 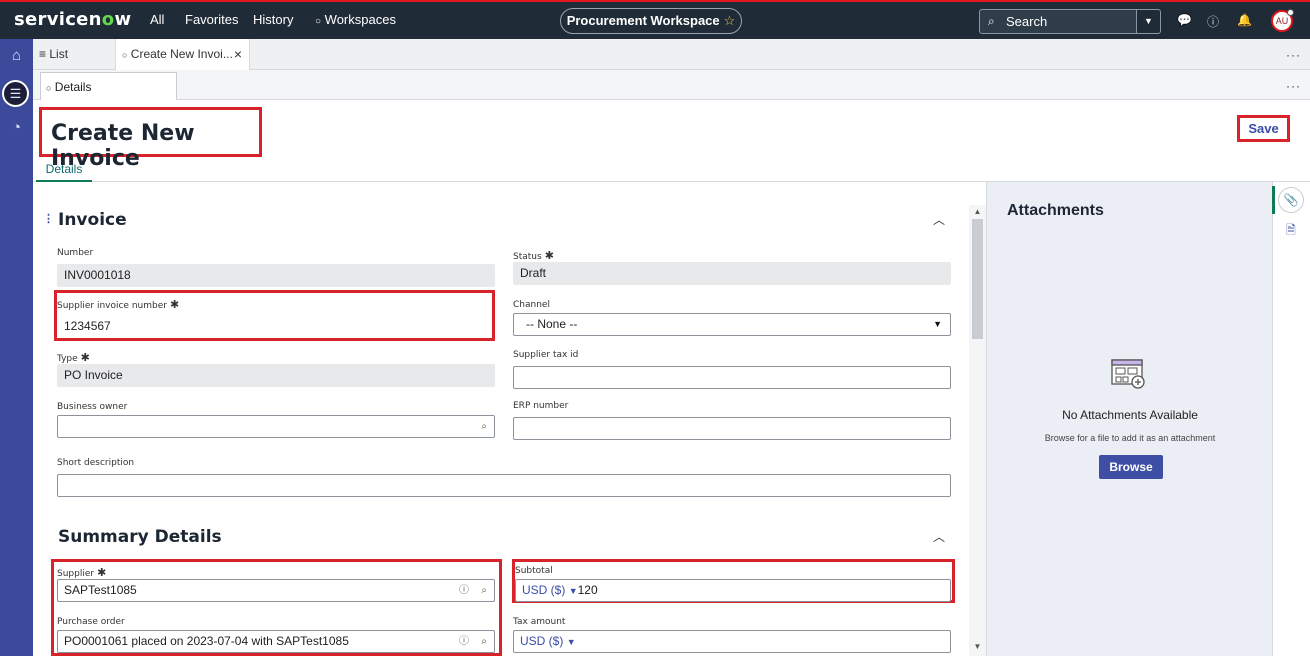 I want to click on tax-amount-field: USD ($) ▼, so click(x=732, y=641).